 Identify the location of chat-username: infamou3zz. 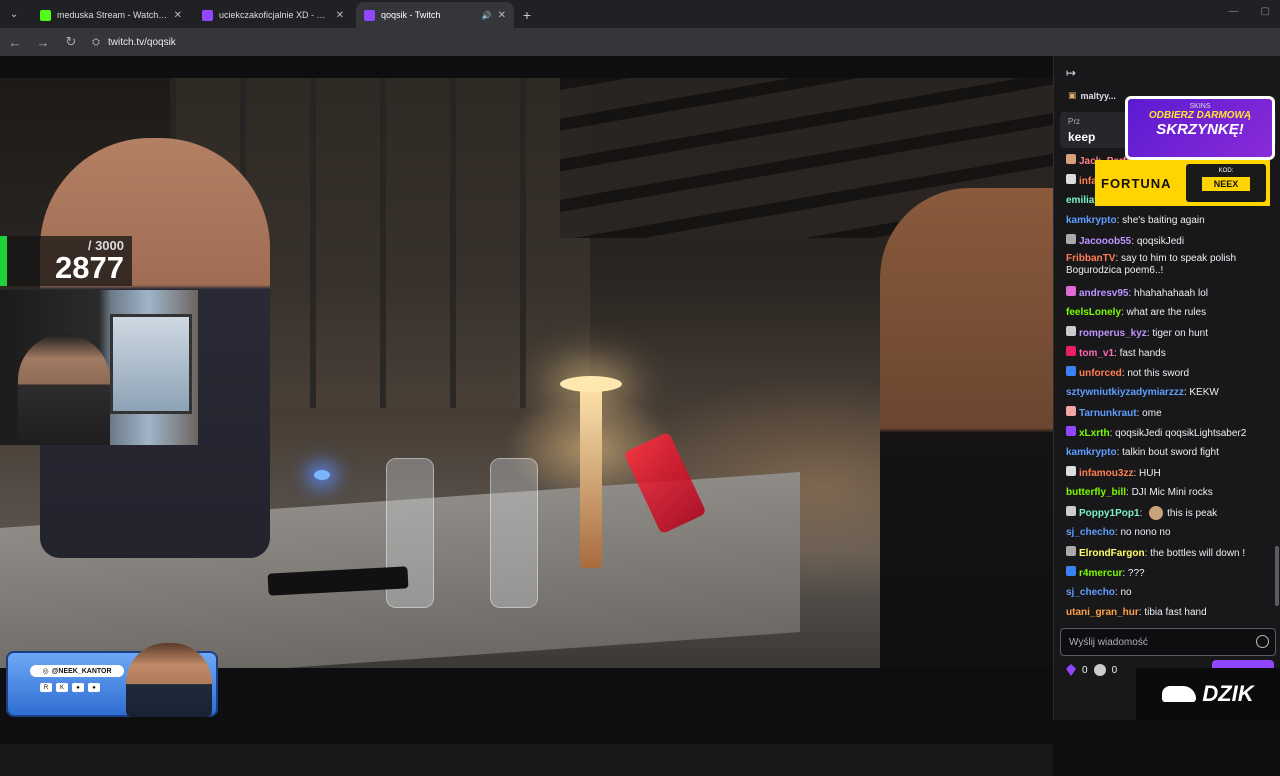
(1106, 473).